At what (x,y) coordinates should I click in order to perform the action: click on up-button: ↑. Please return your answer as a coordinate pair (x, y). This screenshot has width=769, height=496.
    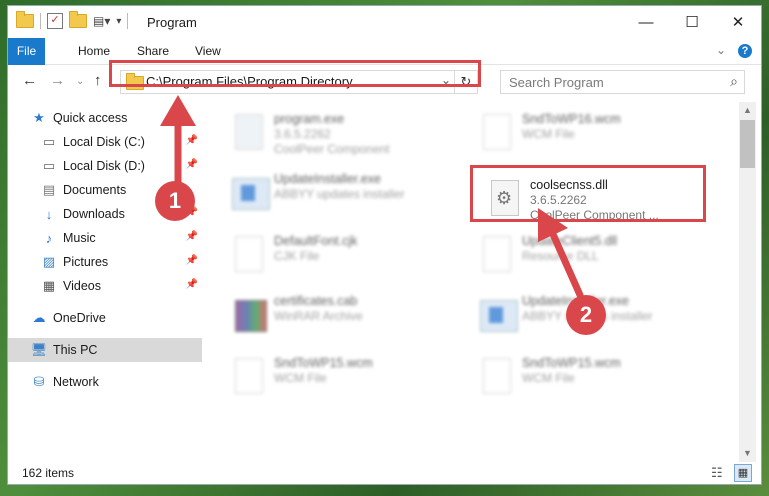
    Looking at the image, I should click on (98, 80).